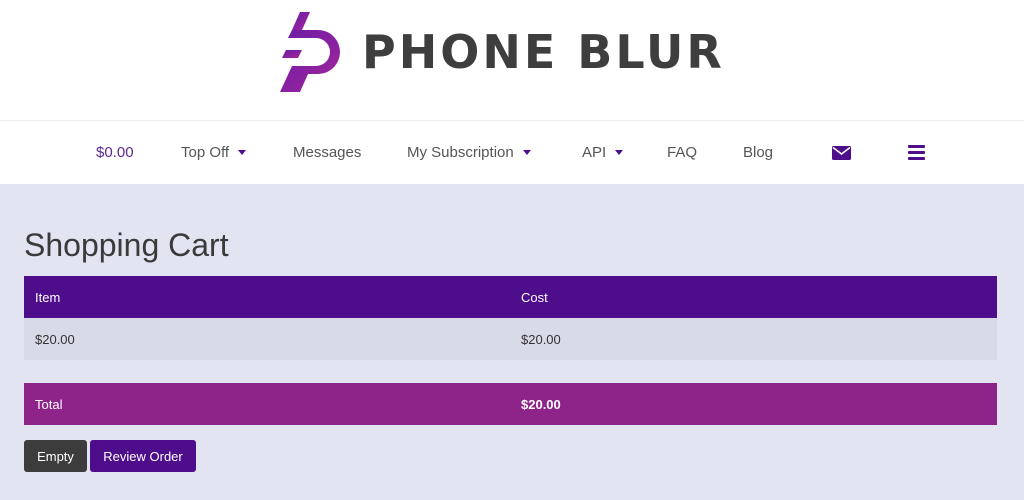  Describe the element at coordinates (543, 52) in the screenshot. I see `brand-name: PHONE BLUR` at that location.